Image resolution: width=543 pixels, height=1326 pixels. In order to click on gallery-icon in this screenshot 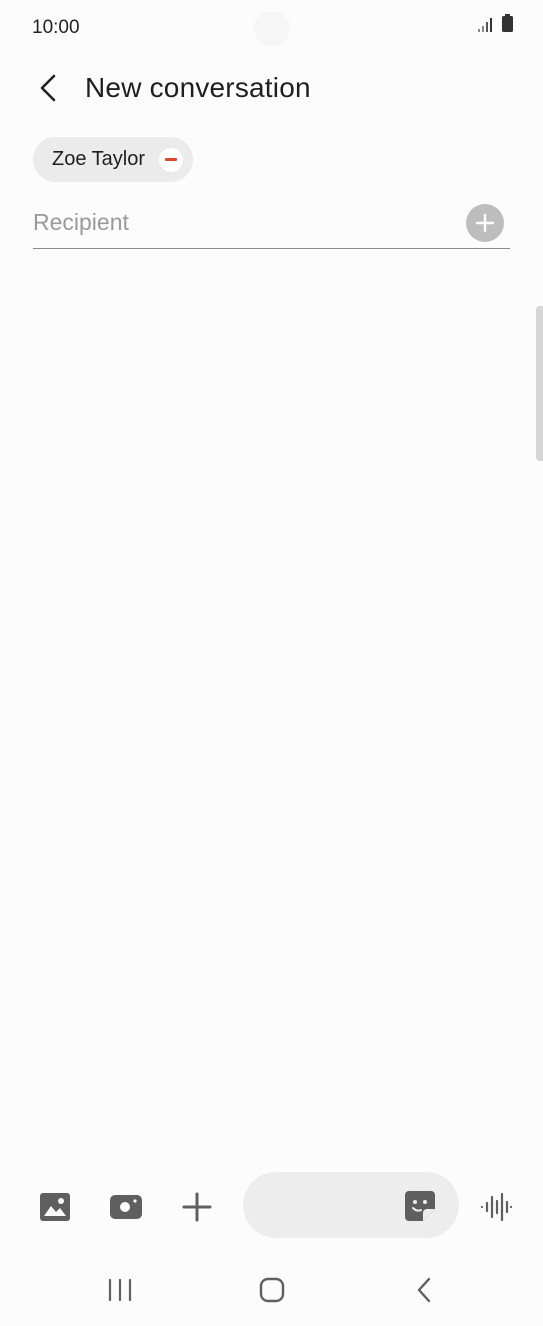, I will do `click(55, 1207)`.